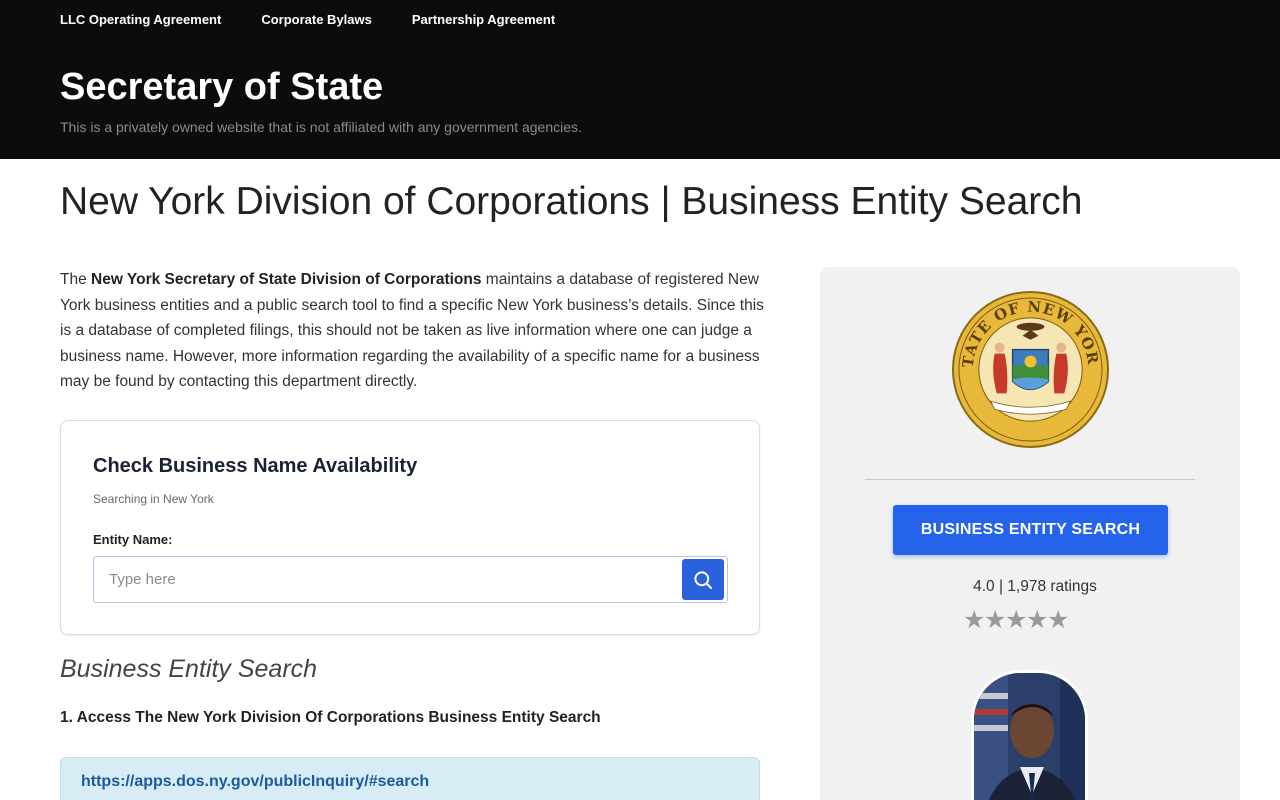 This screenshot has width=1280, height=800. I want to click on sidebar-divider, so click(1030, 479).